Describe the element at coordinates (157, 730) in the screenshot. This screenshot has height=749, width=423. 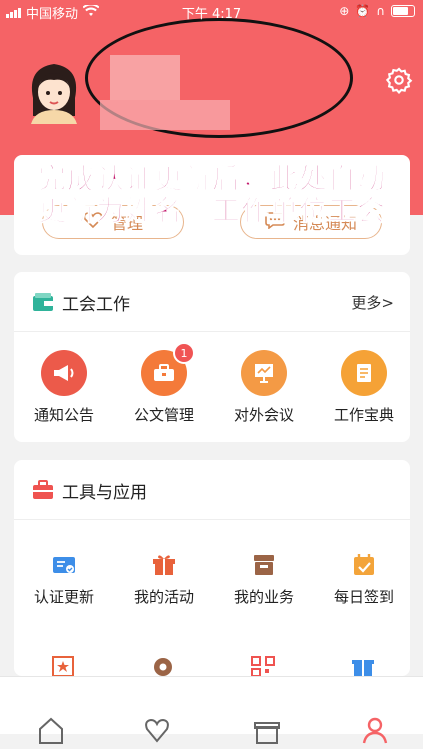
I see `heart-tab-icon` at that location.